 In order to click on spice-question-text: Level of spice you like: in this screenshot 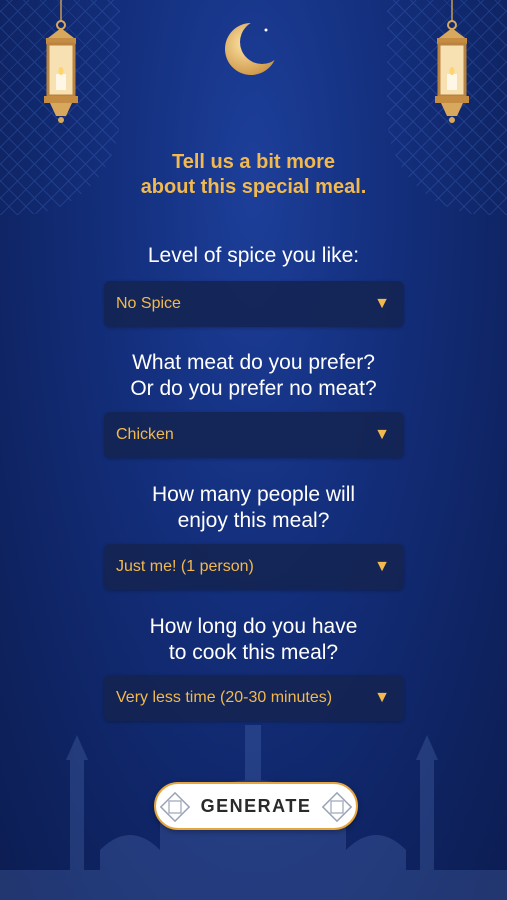, I will do `click(253, 255)`.